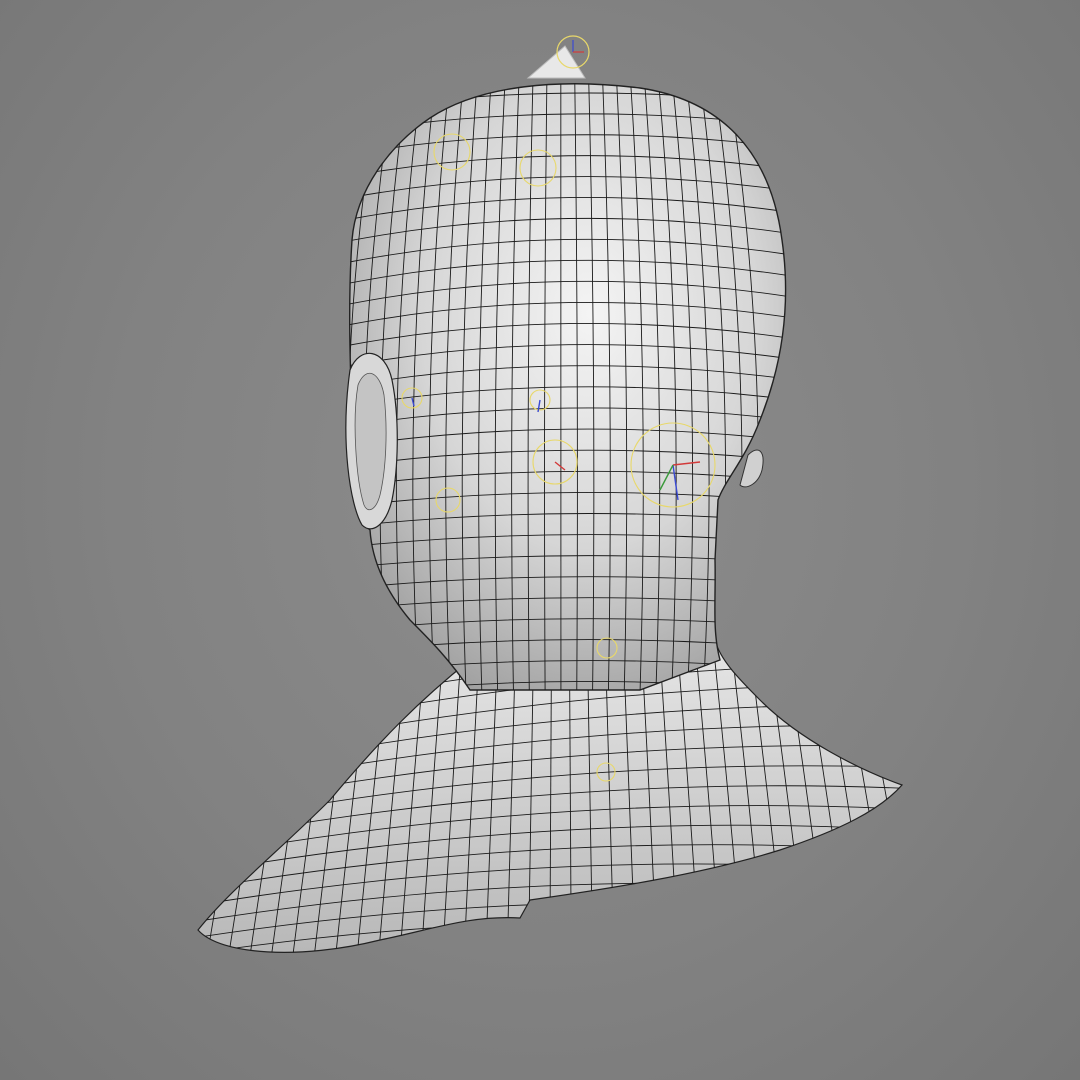 This screenshot has height=1080, width=1080. What do you see at coordinates (558, 57) in the screenshot?
I see `top-handle` at bounding box center [558, 57].